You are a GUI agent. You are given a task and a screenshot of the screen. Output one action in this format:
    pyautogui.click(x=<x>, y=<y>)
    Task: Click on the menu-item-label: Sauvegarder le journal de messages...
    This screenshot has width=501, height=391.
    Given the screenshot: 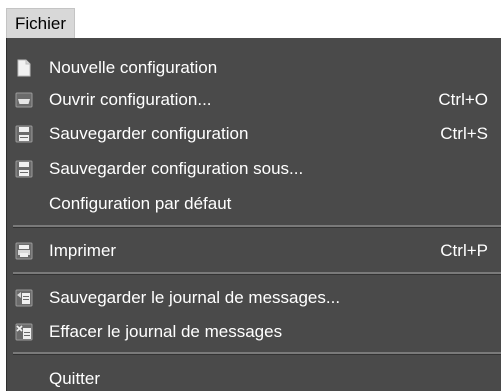 What is the action you would take?
    pyautogui.click(x=195, y=297)
    